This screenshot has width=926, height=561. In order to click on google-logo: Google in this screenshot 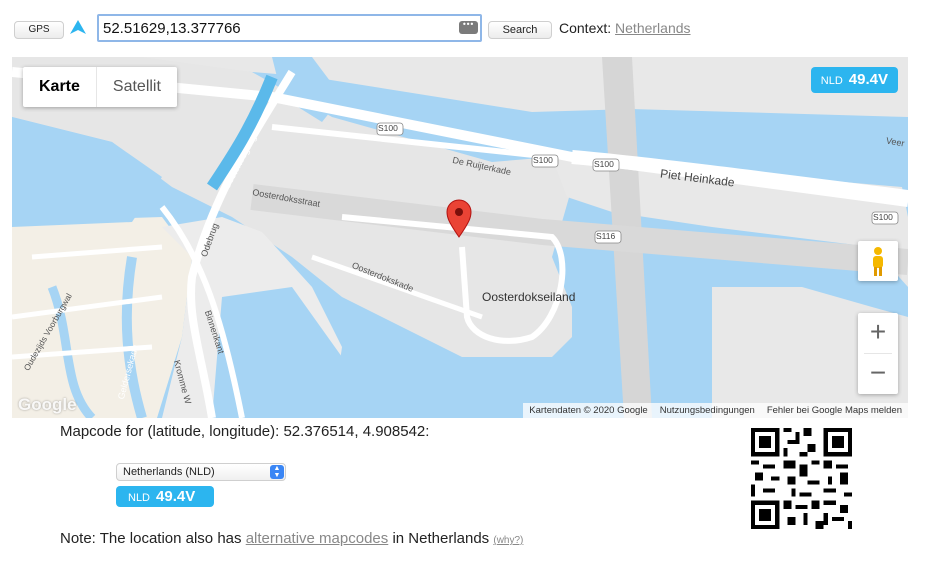, I will do `click(47, 404)`.